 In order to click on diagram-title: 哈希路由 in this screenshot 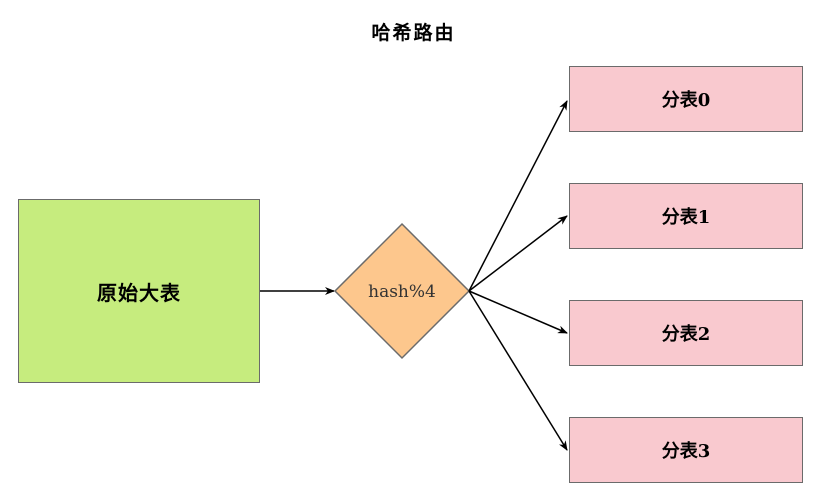, I will do `click(413, 33)`.